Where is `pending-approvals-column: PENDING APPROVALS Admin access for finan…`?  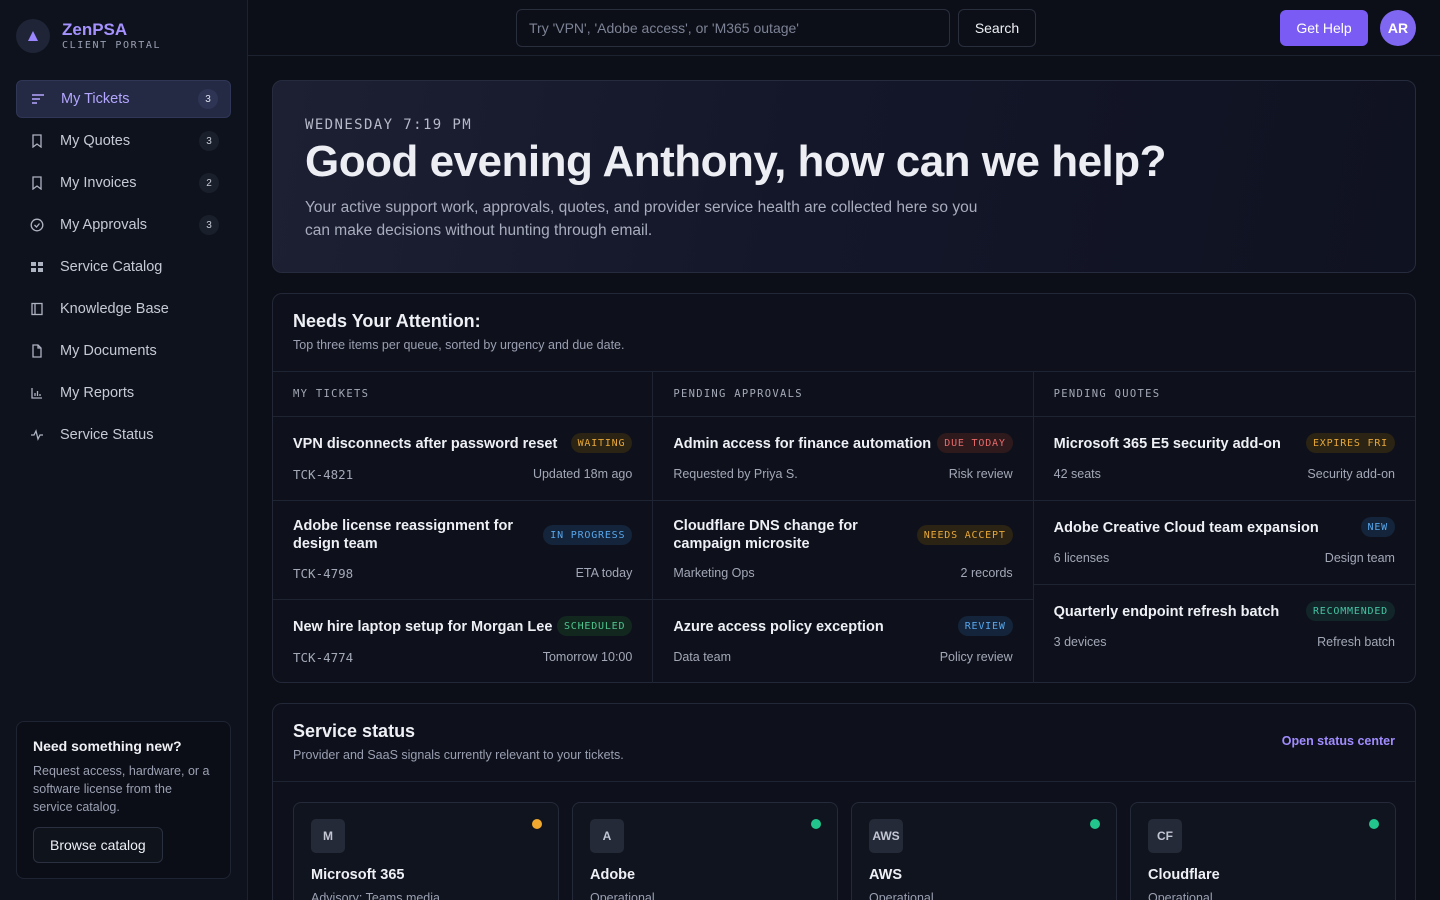
pending-approvals-column: PENDING APPROVALS Admin access for finan… is located at coordinates (843, 528).